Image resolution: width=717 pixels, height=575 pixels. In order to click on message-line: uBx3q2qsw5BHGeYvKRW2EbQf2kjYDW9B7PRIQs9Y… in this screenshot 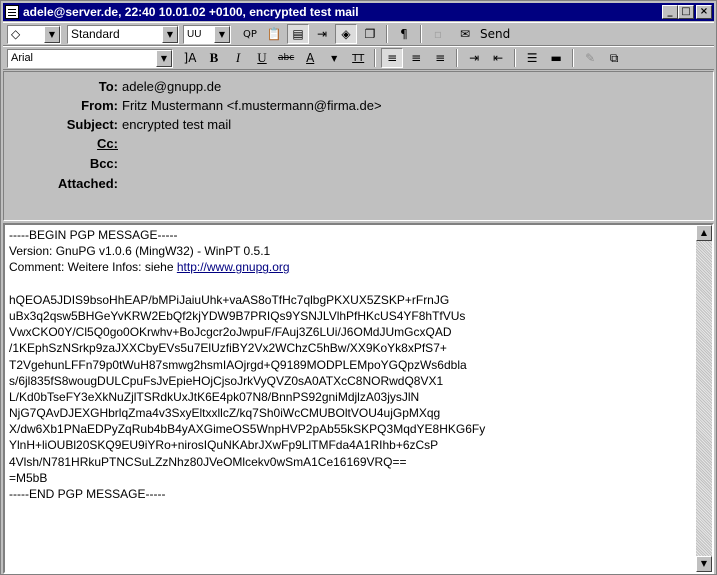, I will do `click(237, 315)`.